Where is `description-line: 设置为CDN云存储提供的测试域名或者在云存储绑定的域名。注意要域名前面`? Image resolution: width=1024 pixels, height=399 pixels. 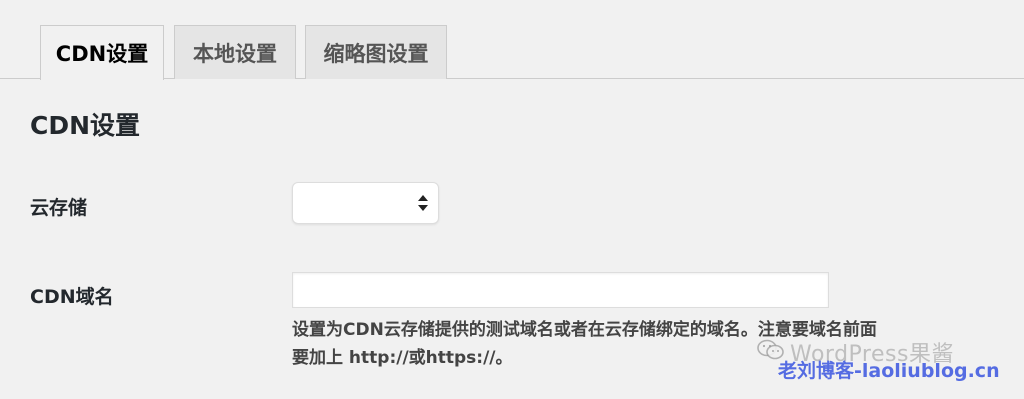 description-line: 设置为CDN云存储提供的测试域名或者在云存储绑定的域名。注意要域名前面 is located at coordinates (584, 330).